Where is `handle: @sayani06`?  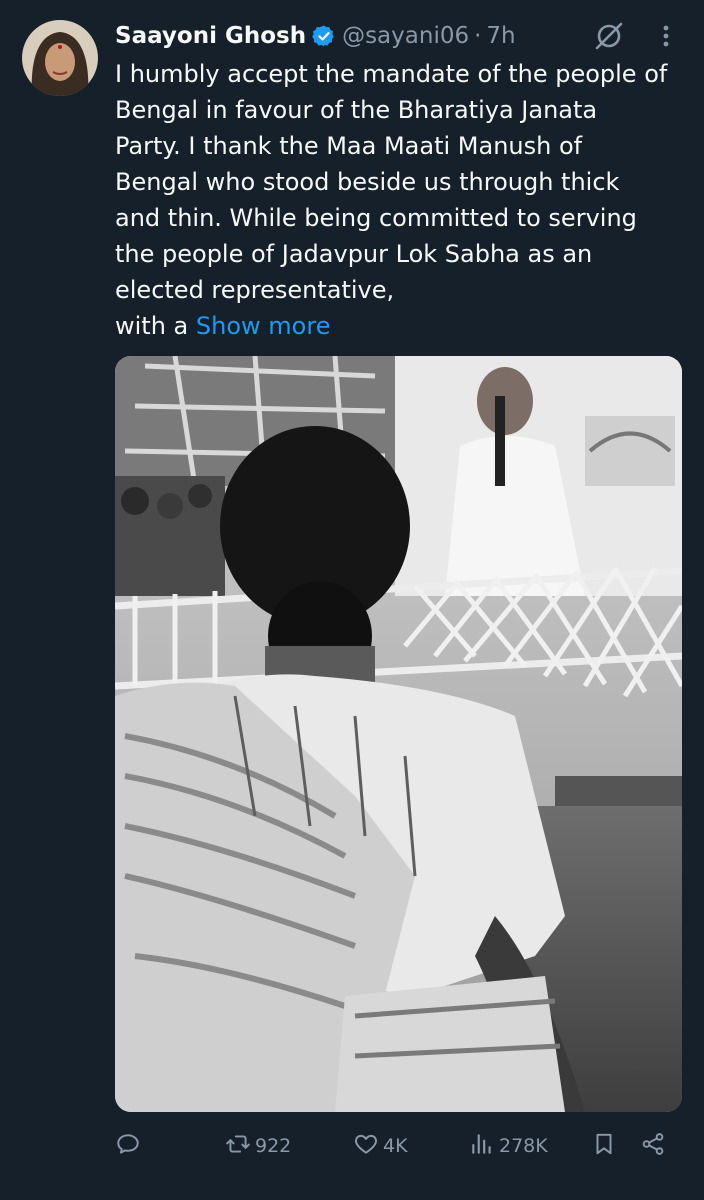 handle: @sayani06 is located at coordinates (405, 36).